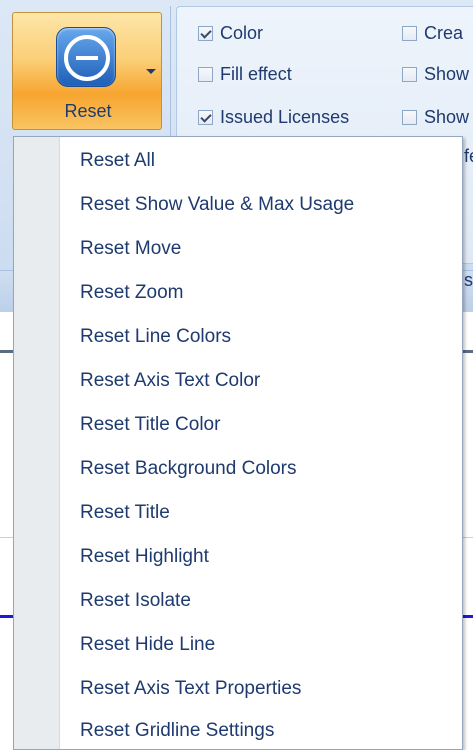 The image size is (473, 750). I want to click on minus-circle-icon, so click(86, 57).